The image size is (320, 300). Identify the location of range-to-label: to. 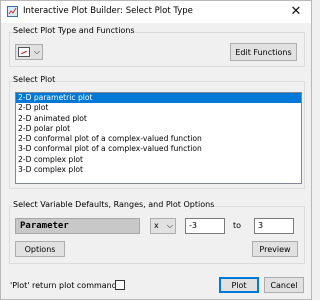
(237, 225).